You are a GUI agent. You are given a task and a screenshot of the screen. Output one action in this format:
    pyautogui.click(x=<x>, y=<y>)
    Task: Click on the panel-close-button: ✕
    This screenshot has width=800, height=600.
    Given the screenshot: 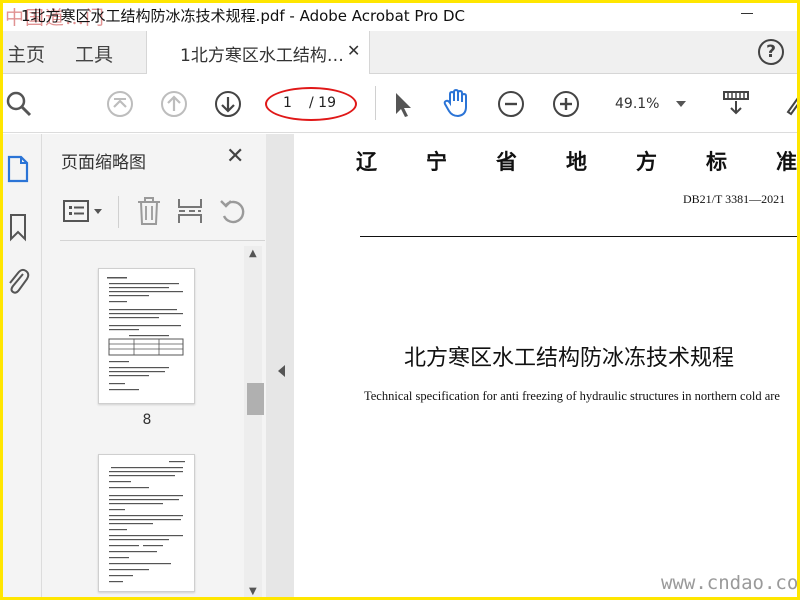 What is the action you would take?
    pyautogui.click(x=235, y=156)
    